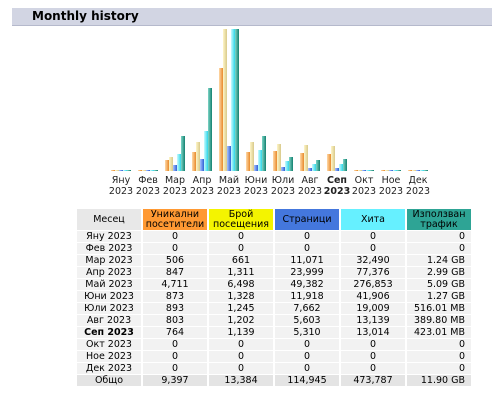 This screenshot has width=500, height=415. I want to click on x-tick-month: Фев, so click(148, 180).